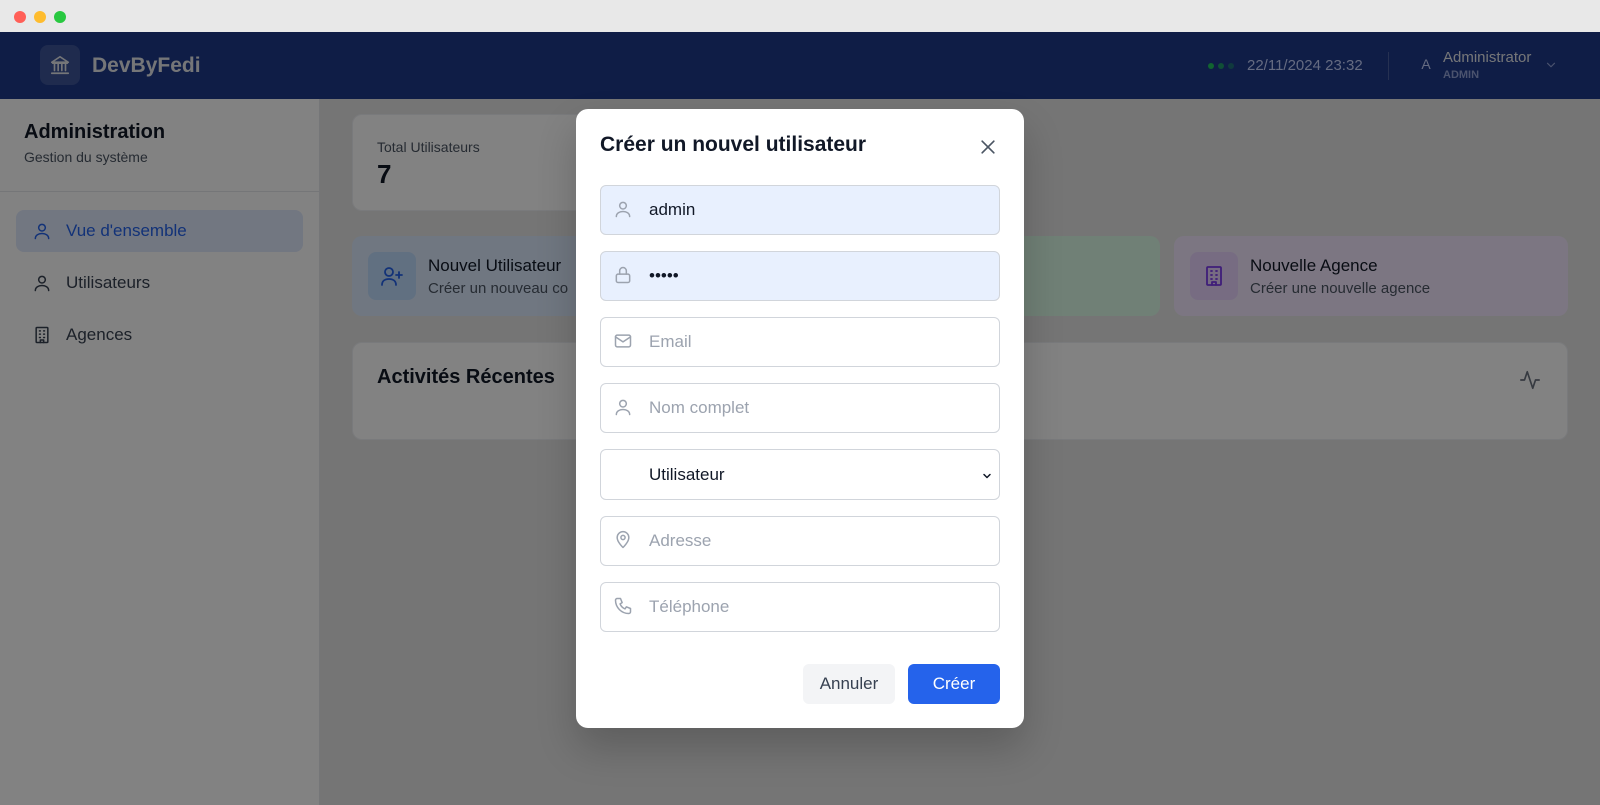  Describe the element at coordinates (20, 17) in the screenshot. I see `close-window-button` at that location.